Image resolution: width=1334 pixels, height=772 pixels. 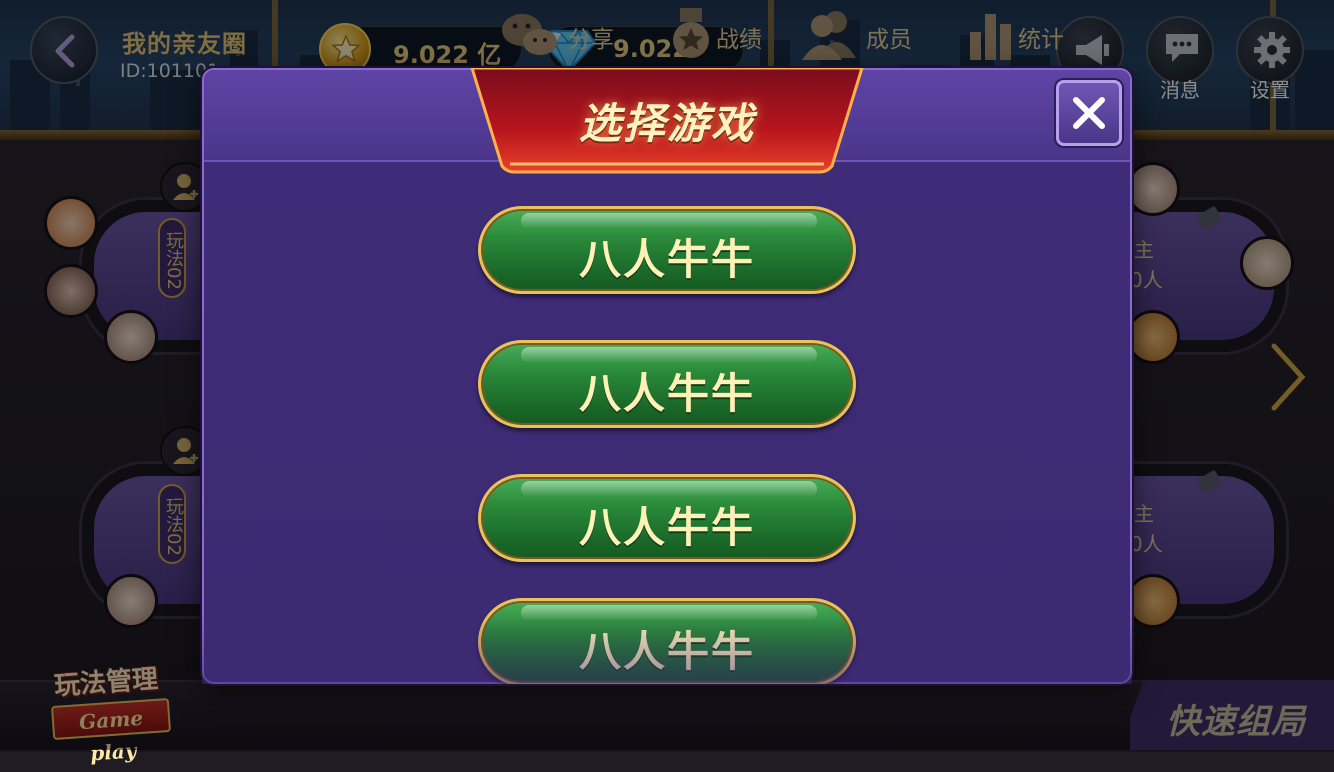 I want to click on close-icon, so click(x=1089, y=113).